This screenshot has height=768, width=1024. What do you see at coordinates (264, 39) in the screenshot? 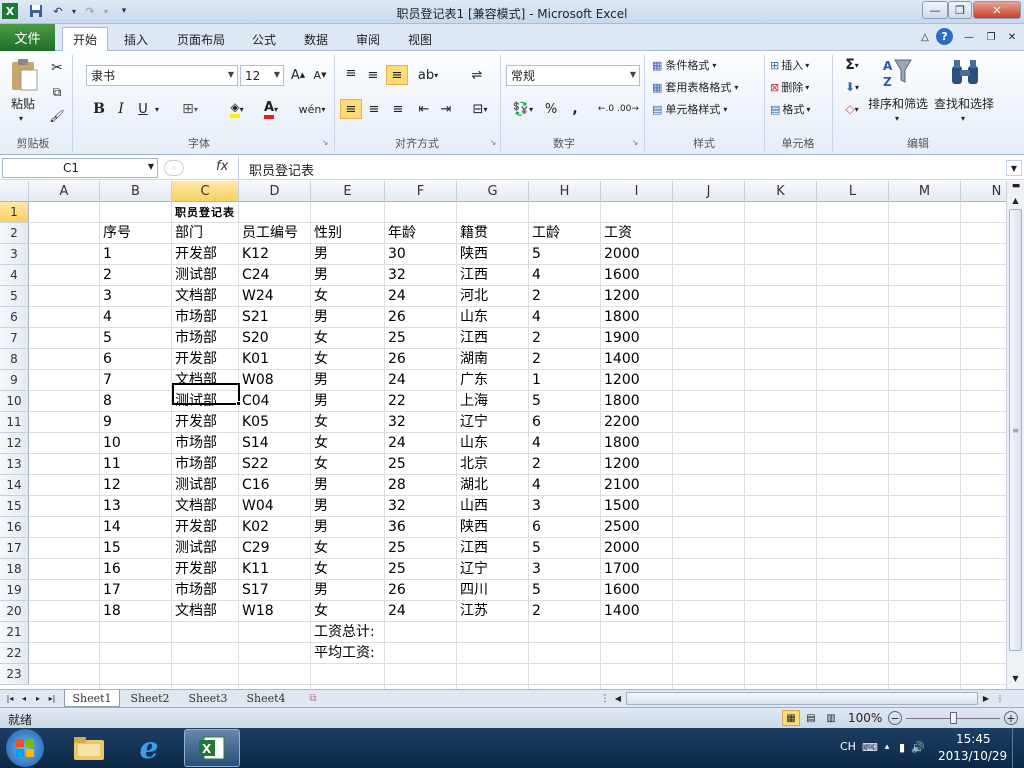
I see `tab-formulas: 公式` at bounding box center [264, 39].